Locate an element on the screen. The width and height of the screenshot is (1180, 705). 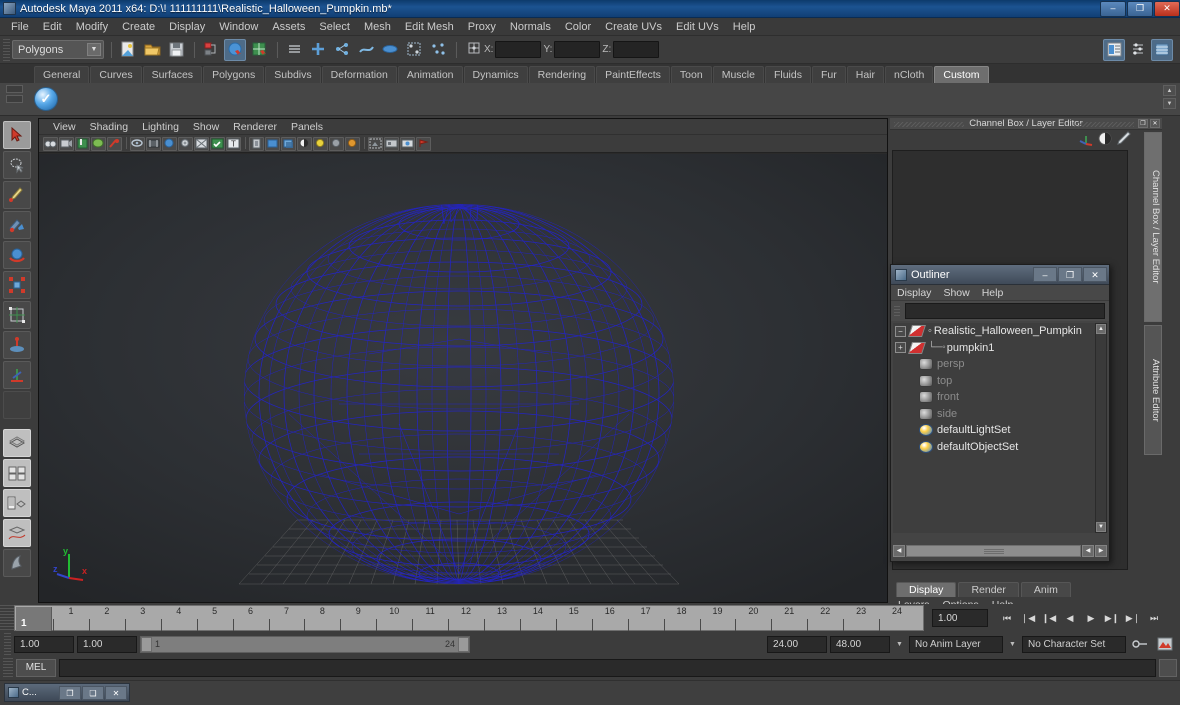
show-manipulator-tool is located at coordinates (17, 375).